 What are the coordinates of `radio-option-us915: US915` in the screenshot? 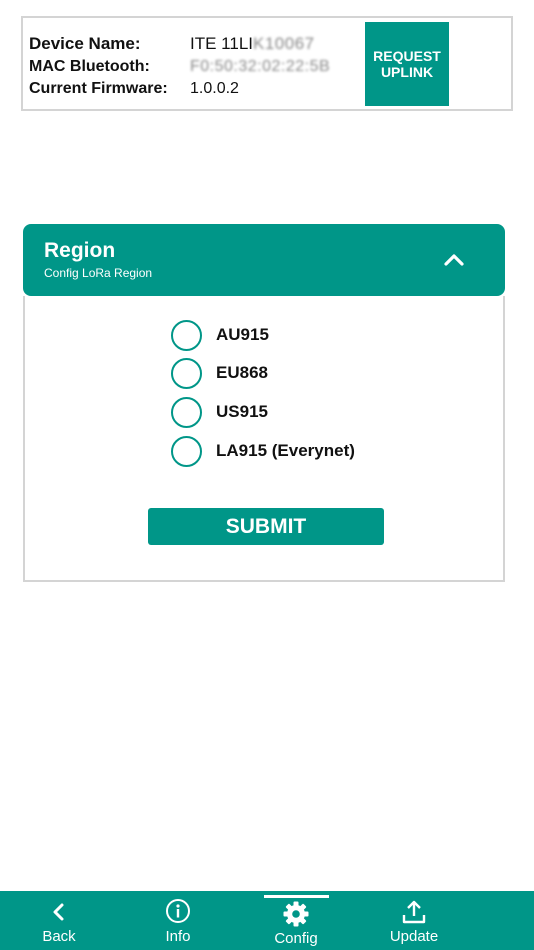 It's located at (219, 412).